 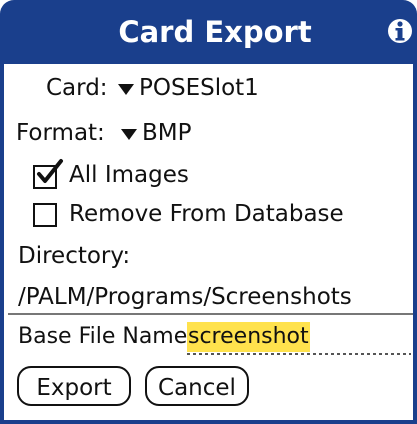 I want to click on dialog-border-bottom, so click(x=208, y=422).